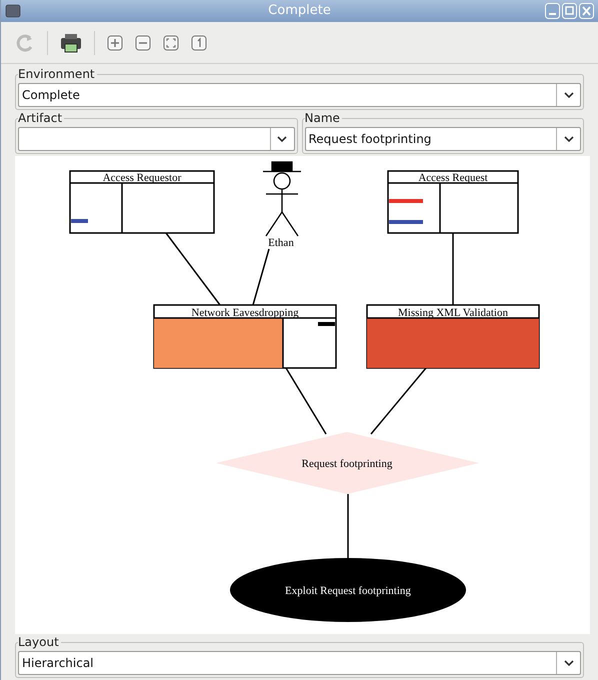  Describe the element at coordinates (13, 11) in the screenshot. I see `window-menu-icon` at that location.